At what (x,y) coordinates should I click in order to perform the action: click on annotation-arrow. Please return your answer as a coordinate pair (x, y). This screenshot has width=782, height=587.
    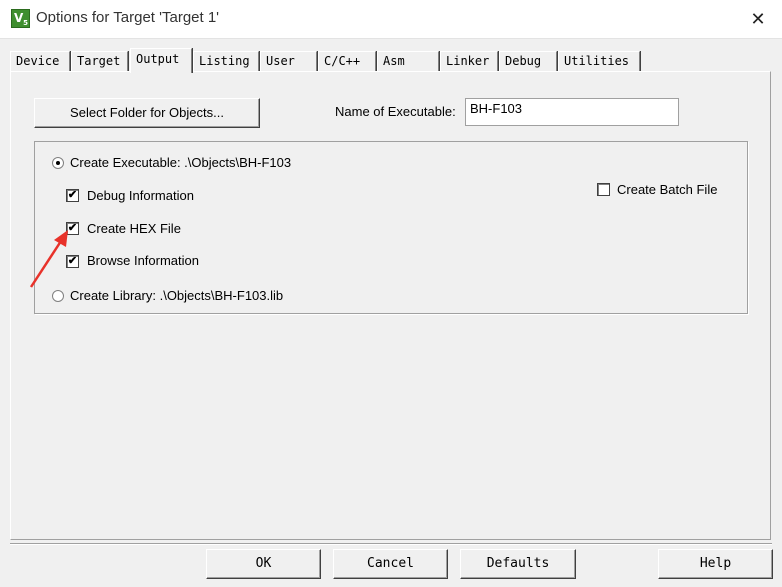
    Looking at the image, I should click on (48, 259).